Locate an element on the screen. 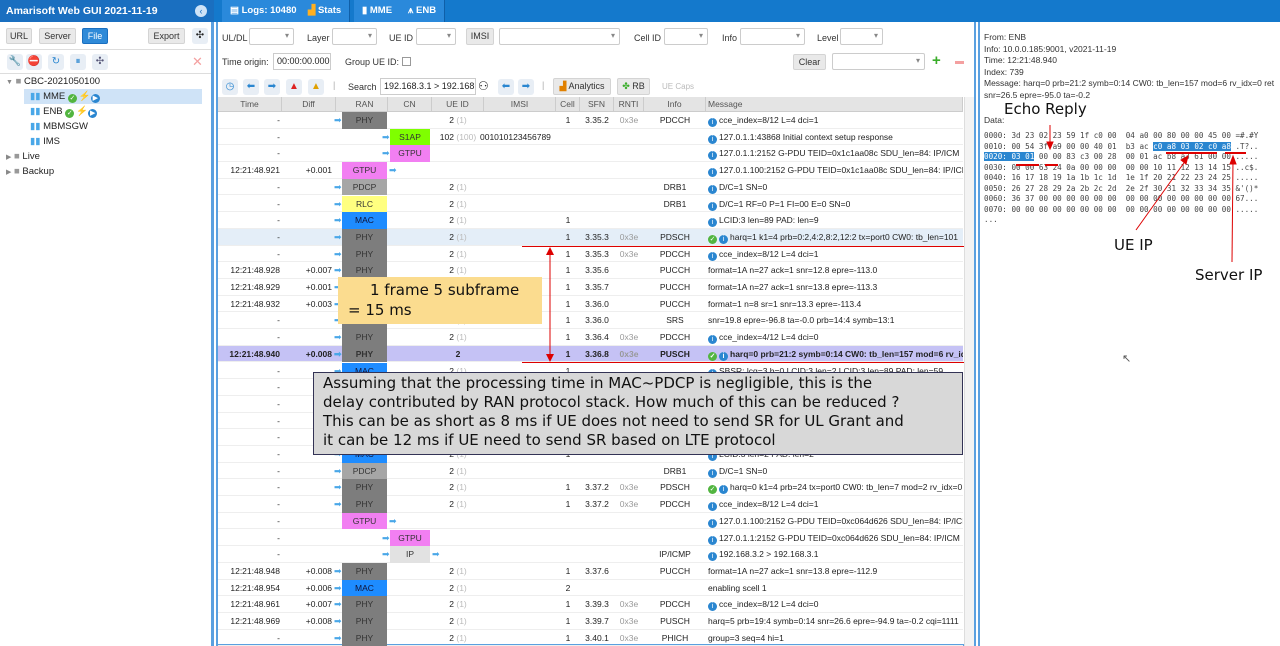  uldl-select is located at coordinates (271, 36).